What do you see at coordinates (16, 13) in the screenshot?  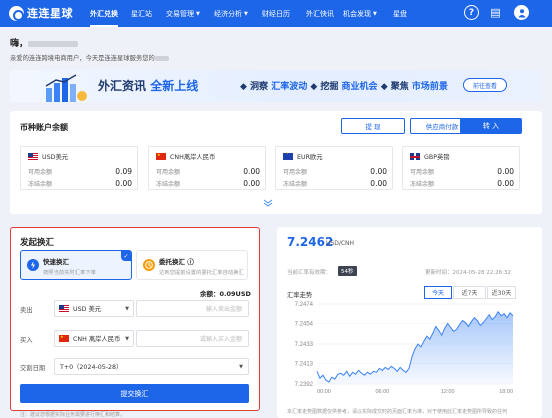 I see `logo-icon` at bounding box center [16, 13].